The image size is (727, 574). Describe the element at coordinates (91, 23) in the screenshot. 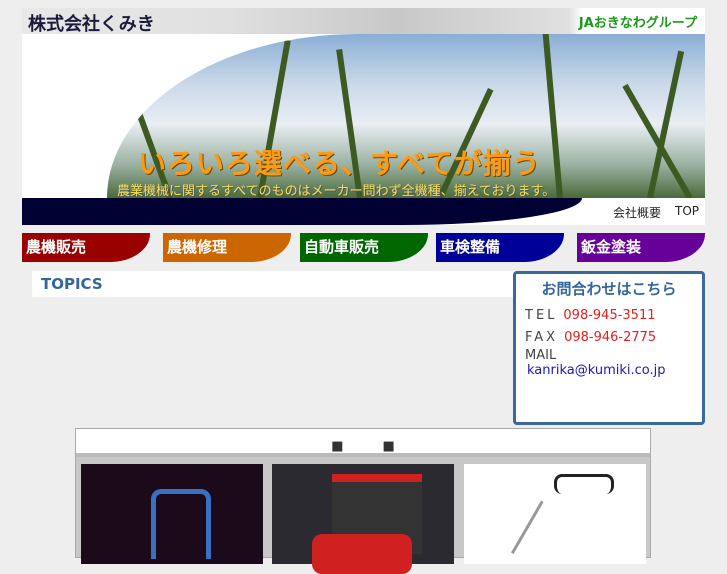

I see `site-title: 株式会社くみき` at that location.